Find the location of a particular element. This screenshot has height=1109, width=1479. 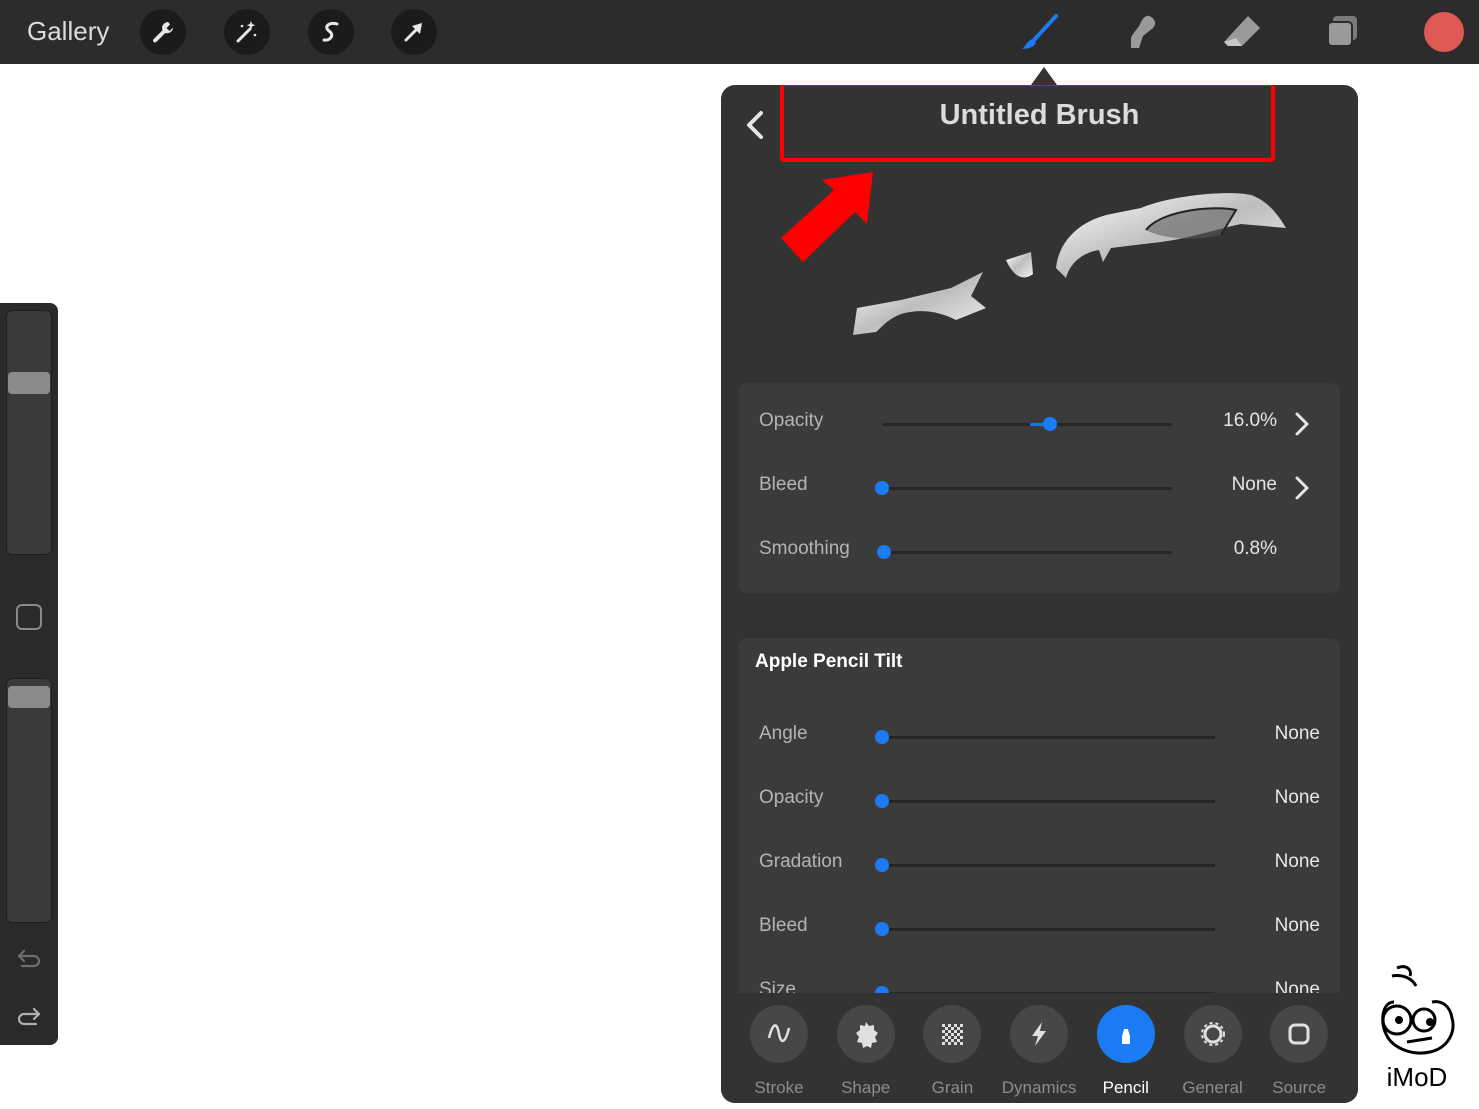

setting-row-opacity: Opacity 16.0% is located at coordinates (1039, 423).